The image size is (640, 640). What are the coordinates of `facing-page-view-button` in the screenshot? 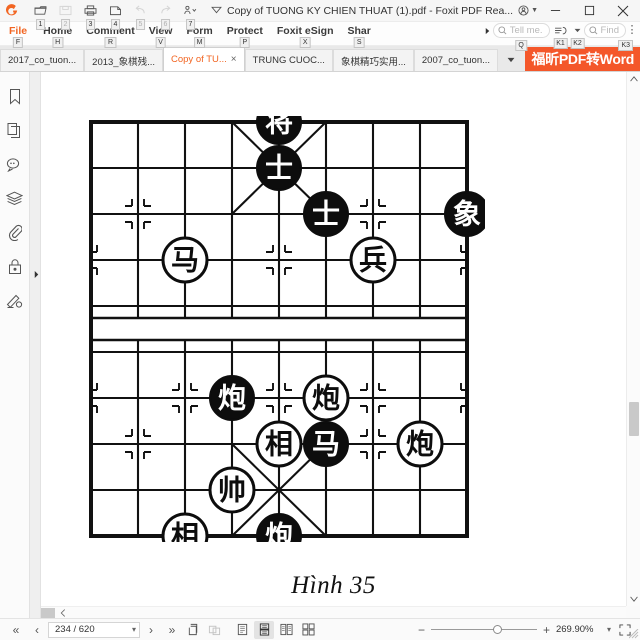 It's located at (286, 630).